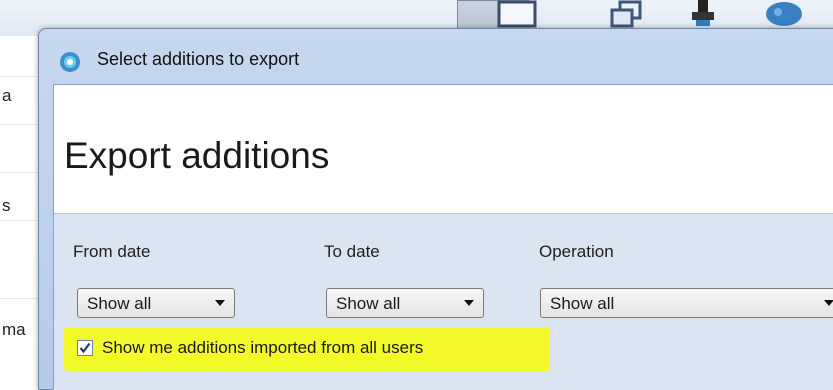  What do you see at coordinates (6, 205) in the screenshot?
I see `background-list-item: s` at bounding box center [6, 205].